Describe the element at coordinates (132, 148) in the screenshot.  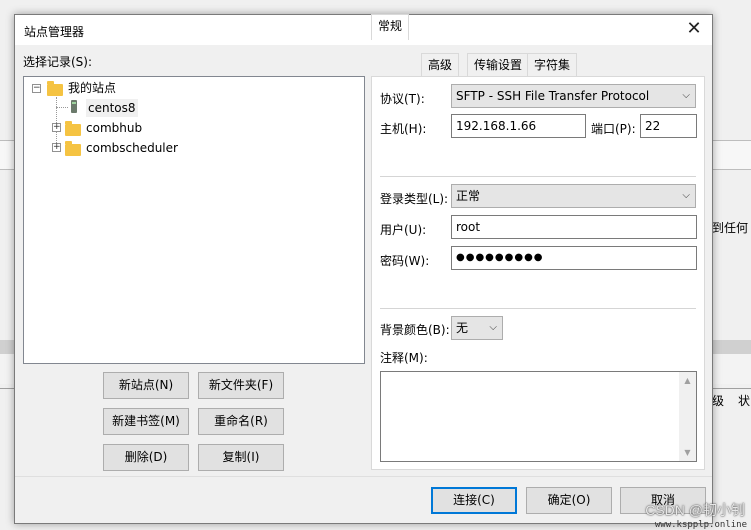
I see `tree-item-combscheduler: combscheduler` at that location.